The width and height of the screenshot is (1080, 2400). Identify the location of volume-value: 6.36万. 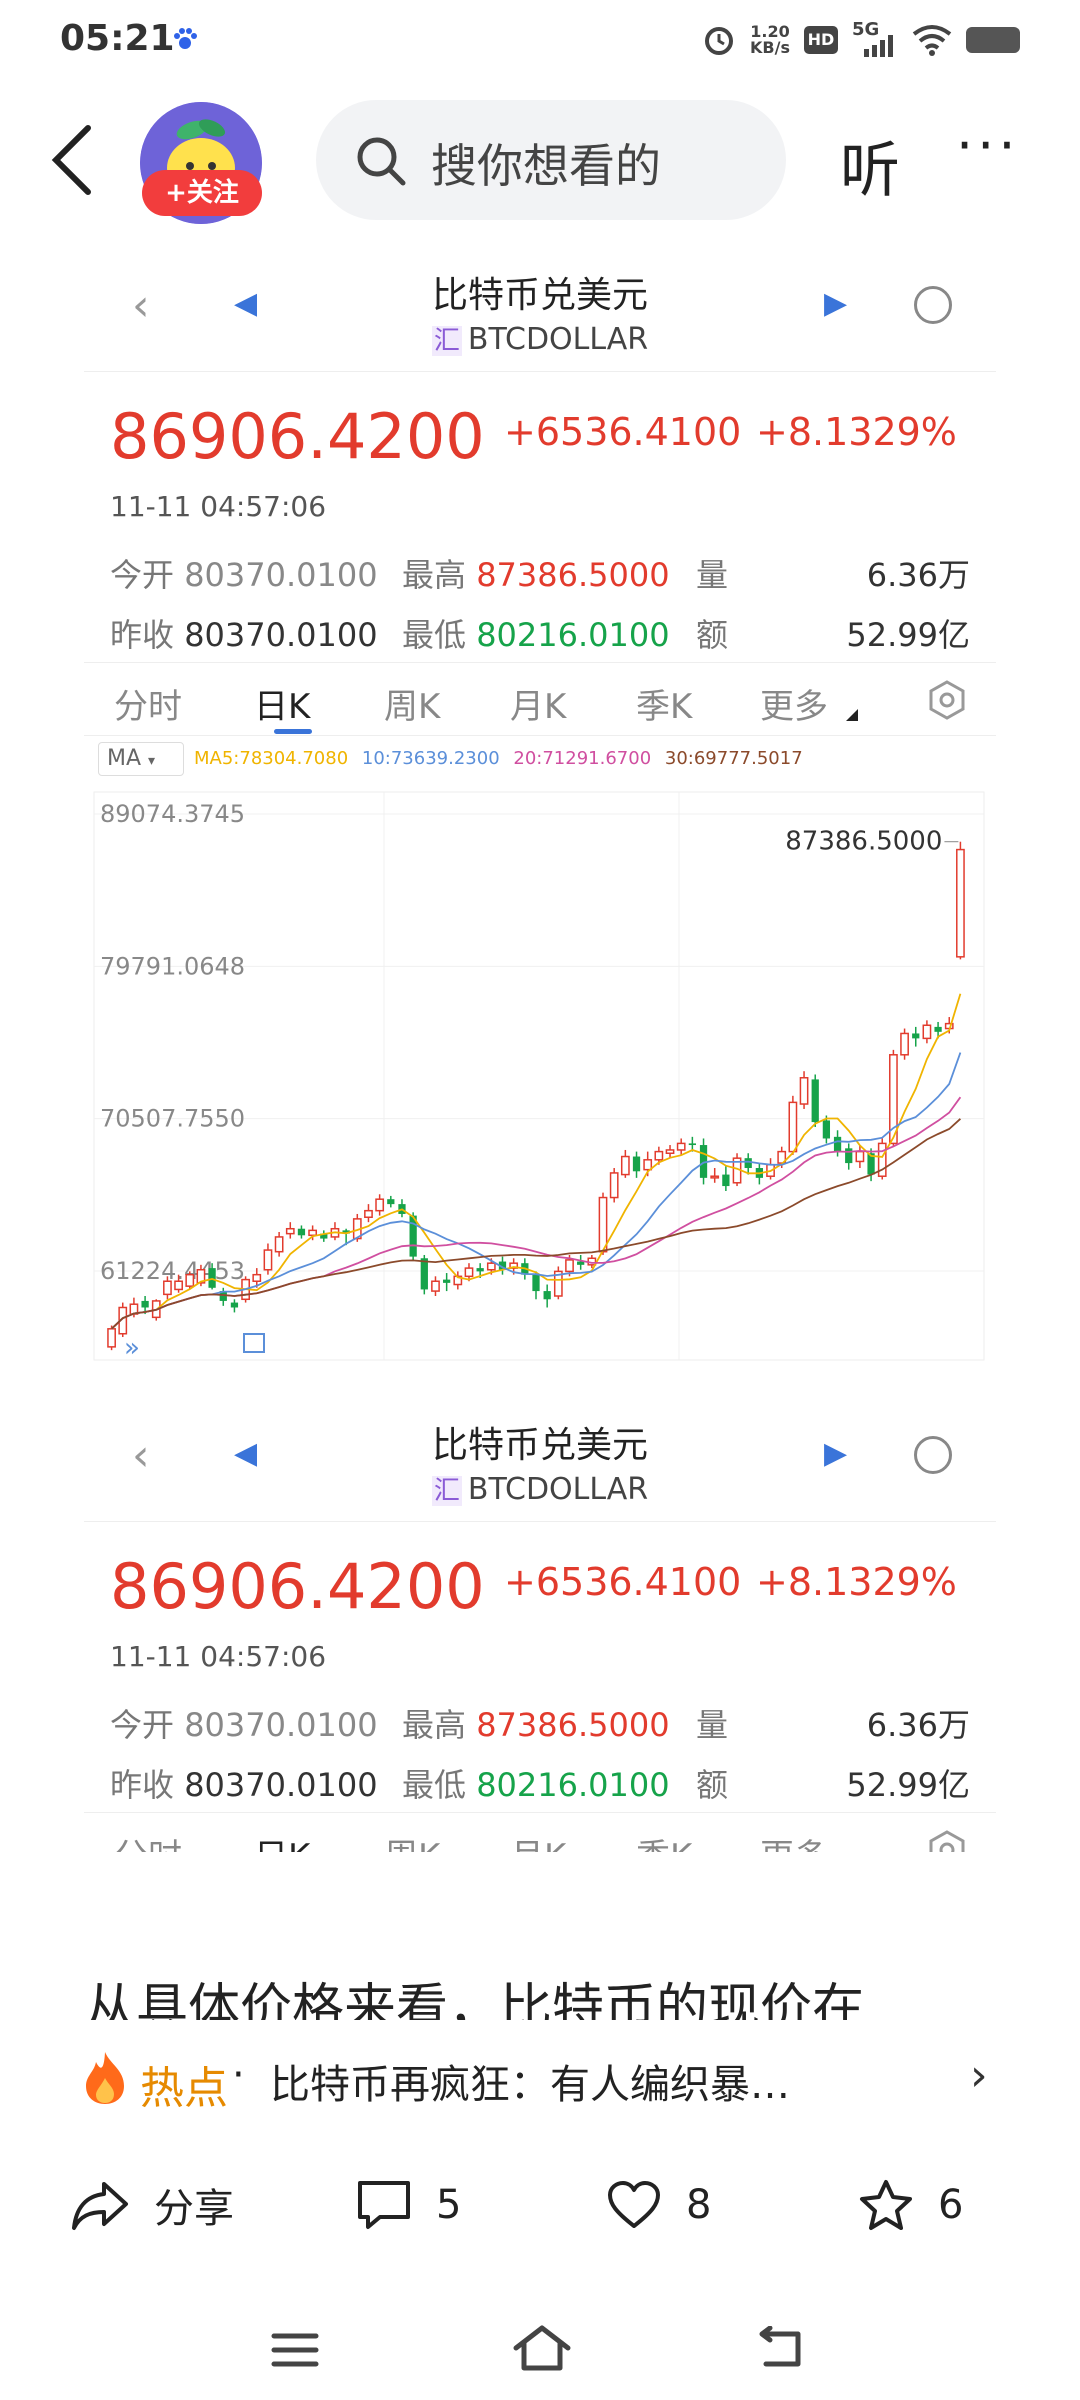
(918, 1725).